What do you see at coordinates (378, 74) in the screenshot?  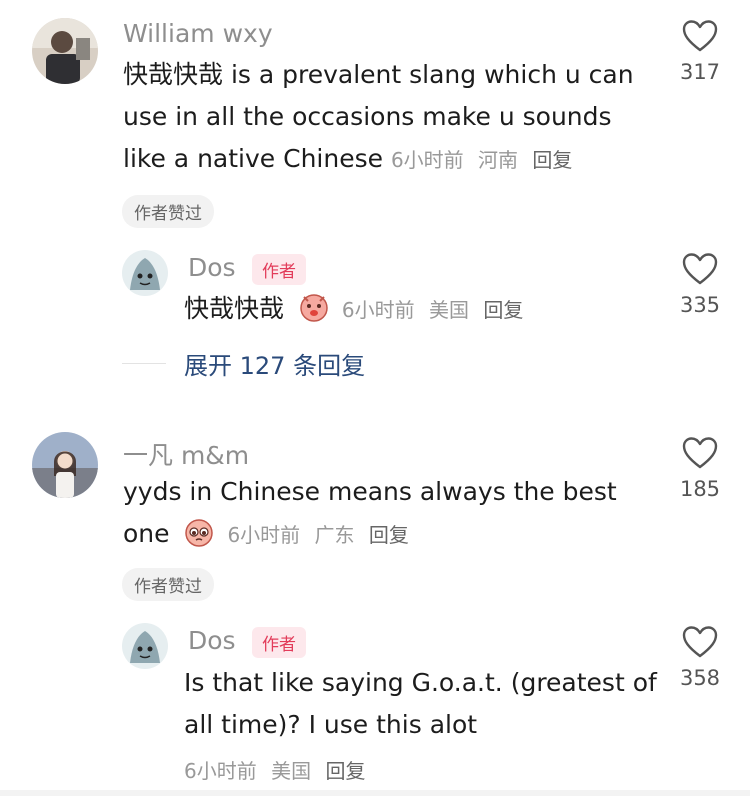 I see `comment-text-line: 快哉快哉 is a prevalent slang which u can` at bounding box center [378, 74].